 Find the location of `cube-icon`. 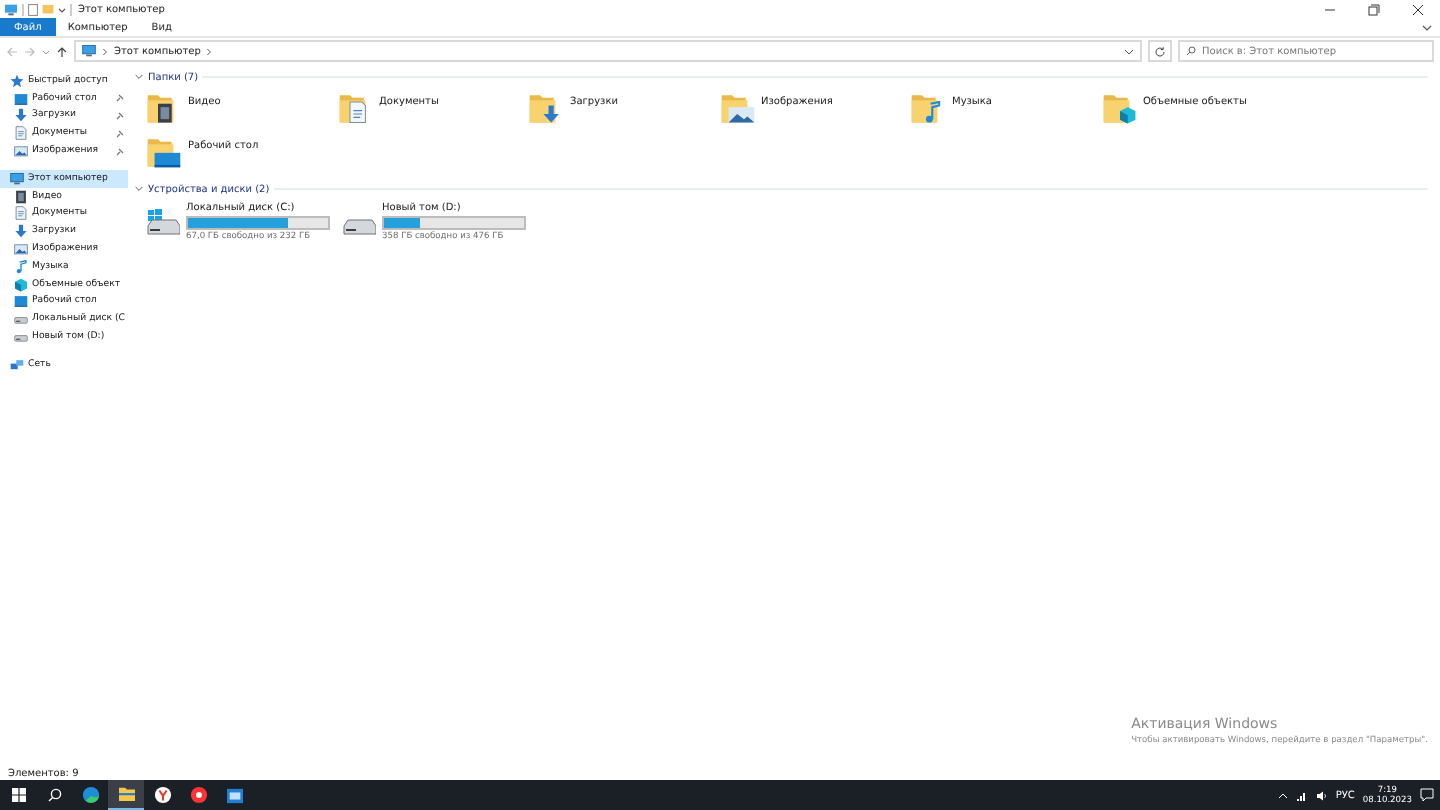

cube-icon is located at coordinates (21, 284).